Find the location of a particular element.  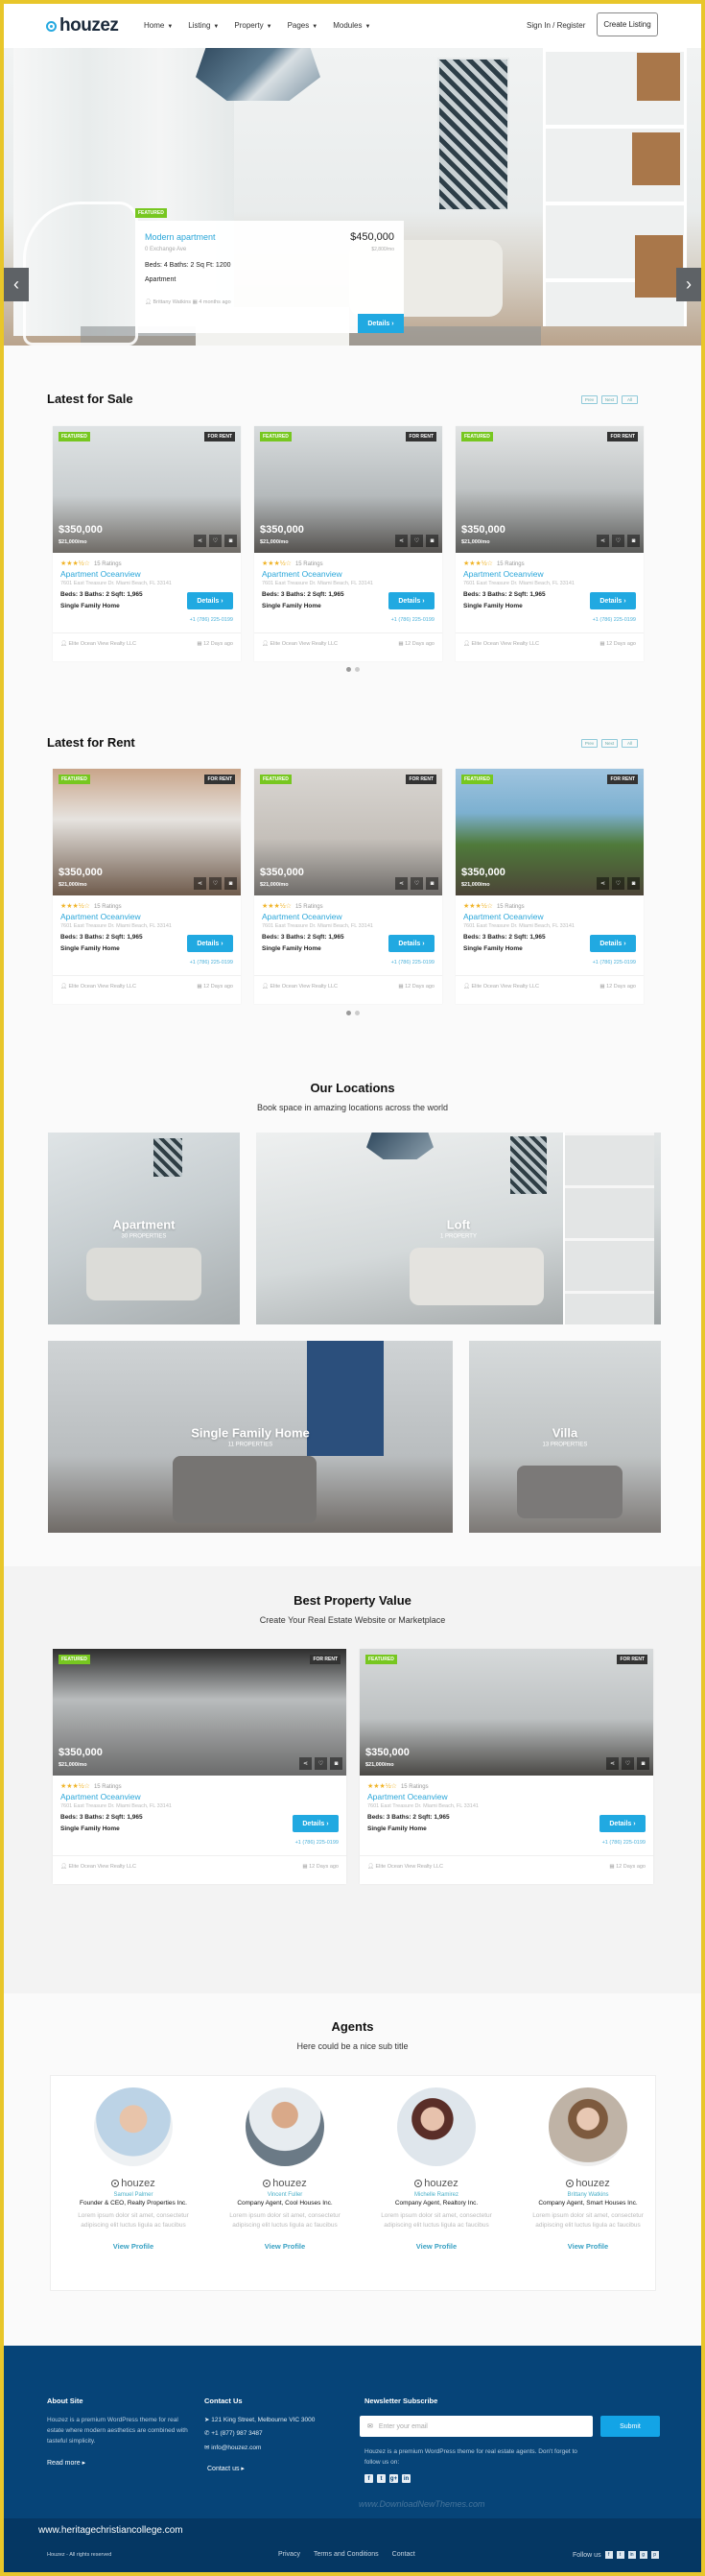

google-plus-icon: g+ is located at coordinates (393, 2478).